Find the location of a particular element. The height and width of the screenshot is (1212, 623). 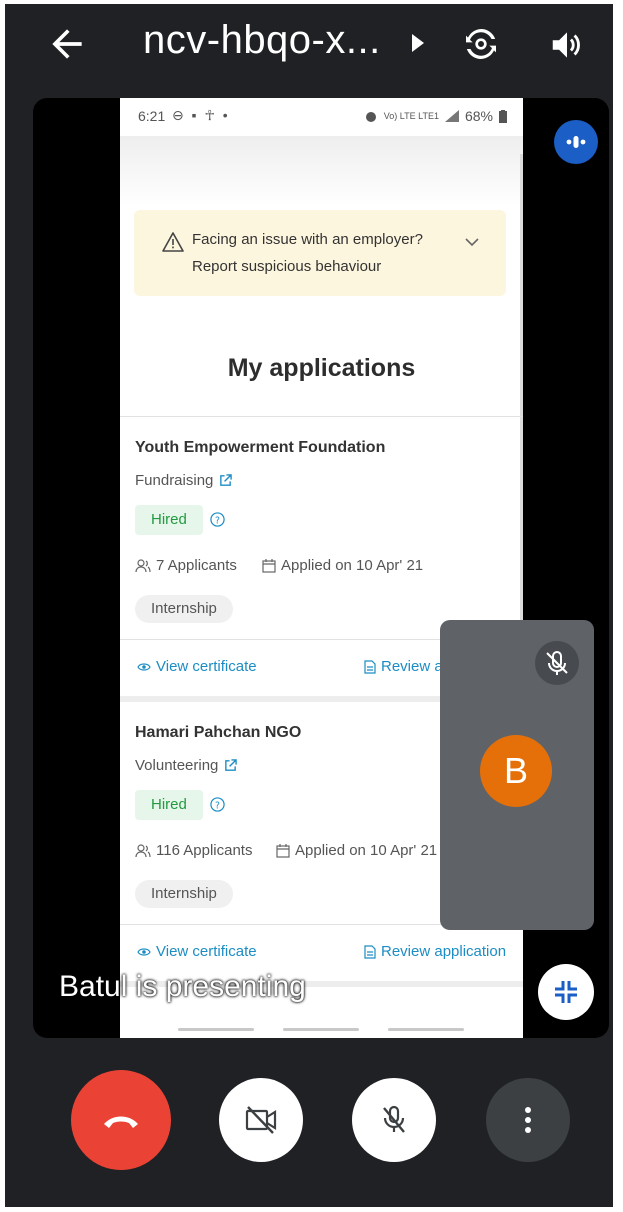

arrow-left-icon is located at coordinates (67, 44).